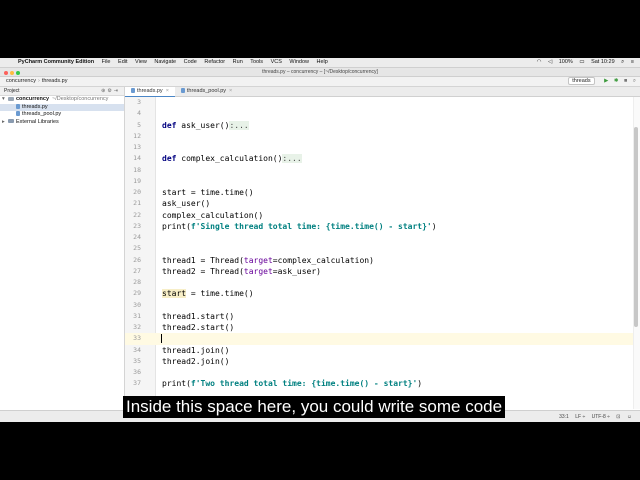 This screenshot has width=640, height=480. I want to click on clock: Sat 10:29, so click(603, 62).